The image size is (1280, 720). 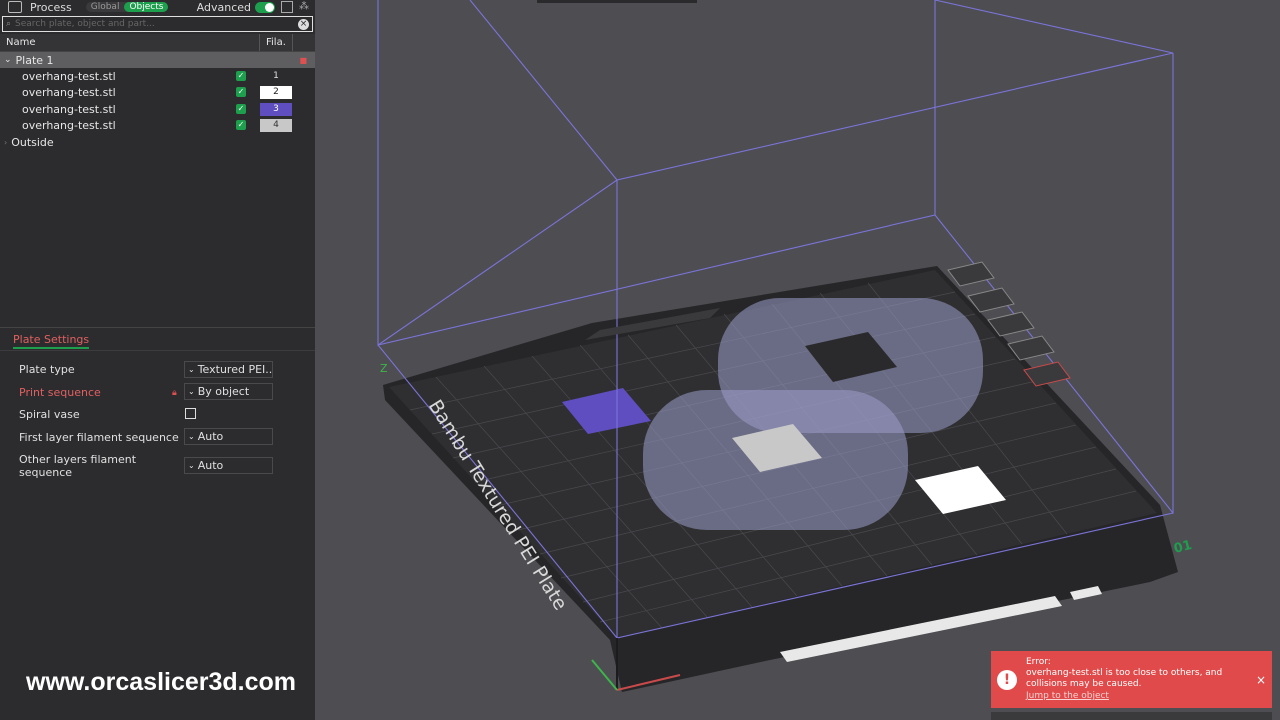 What do you see at coordinates (276, 92) in the screenshot?
I see `filament-selector: 2` at bounding box center [276, 92].